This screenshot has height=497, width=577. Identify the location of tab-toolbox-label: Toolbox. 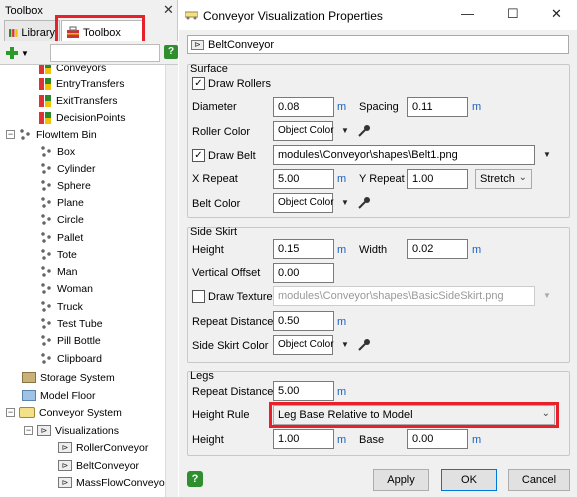
(102, 32).